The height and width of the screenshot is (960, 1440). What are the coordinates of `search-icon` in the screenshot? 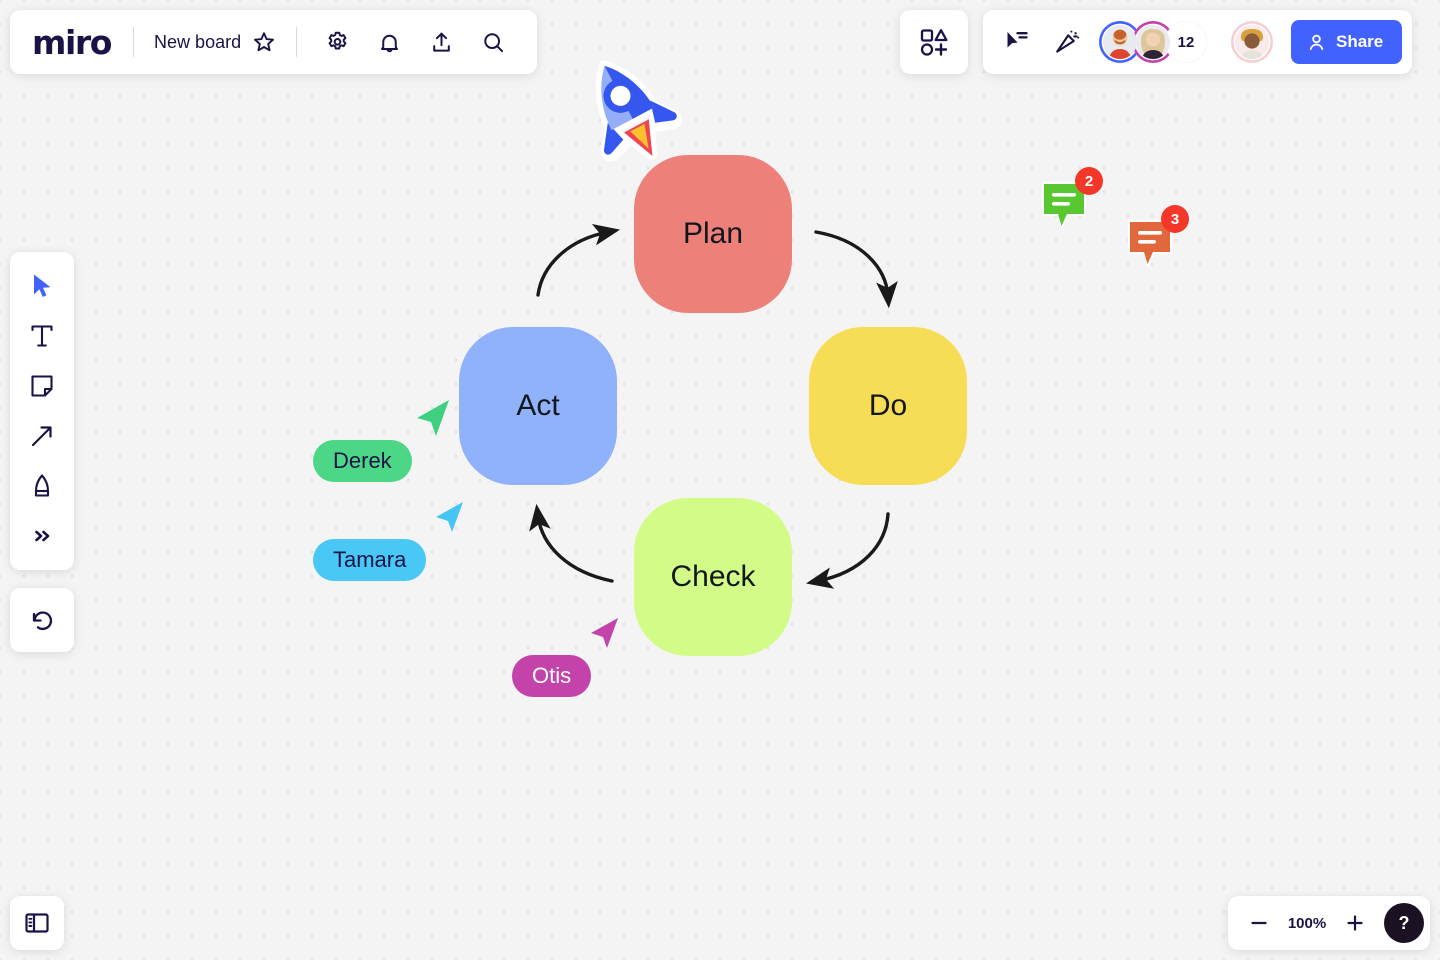 It's located at (493, 42).